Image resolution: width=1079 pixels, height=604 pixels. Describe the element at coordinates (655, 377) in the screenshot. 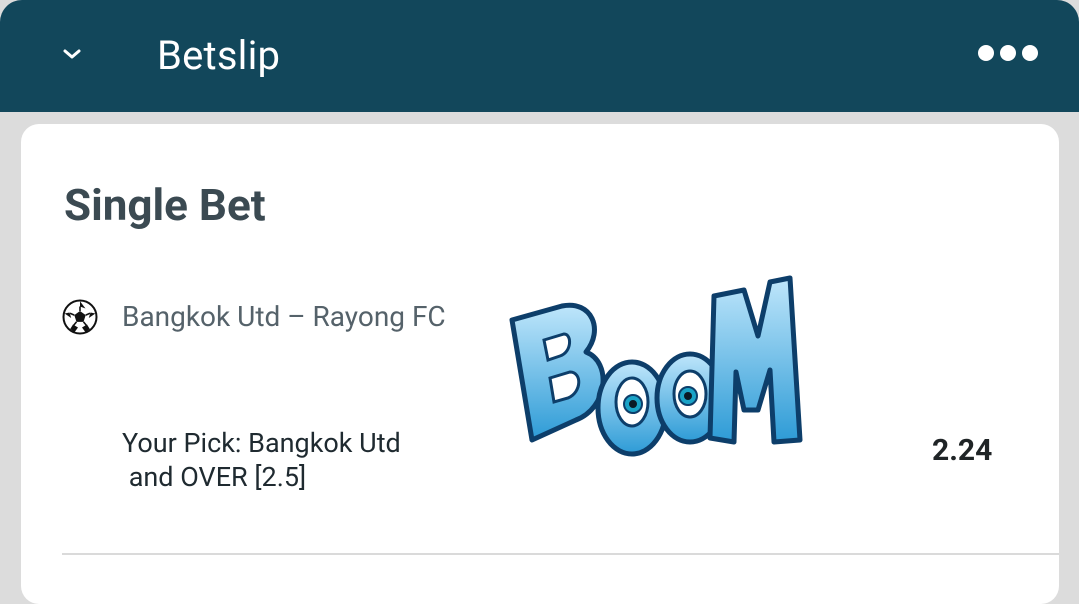

I see `boom-sticker` at that location.